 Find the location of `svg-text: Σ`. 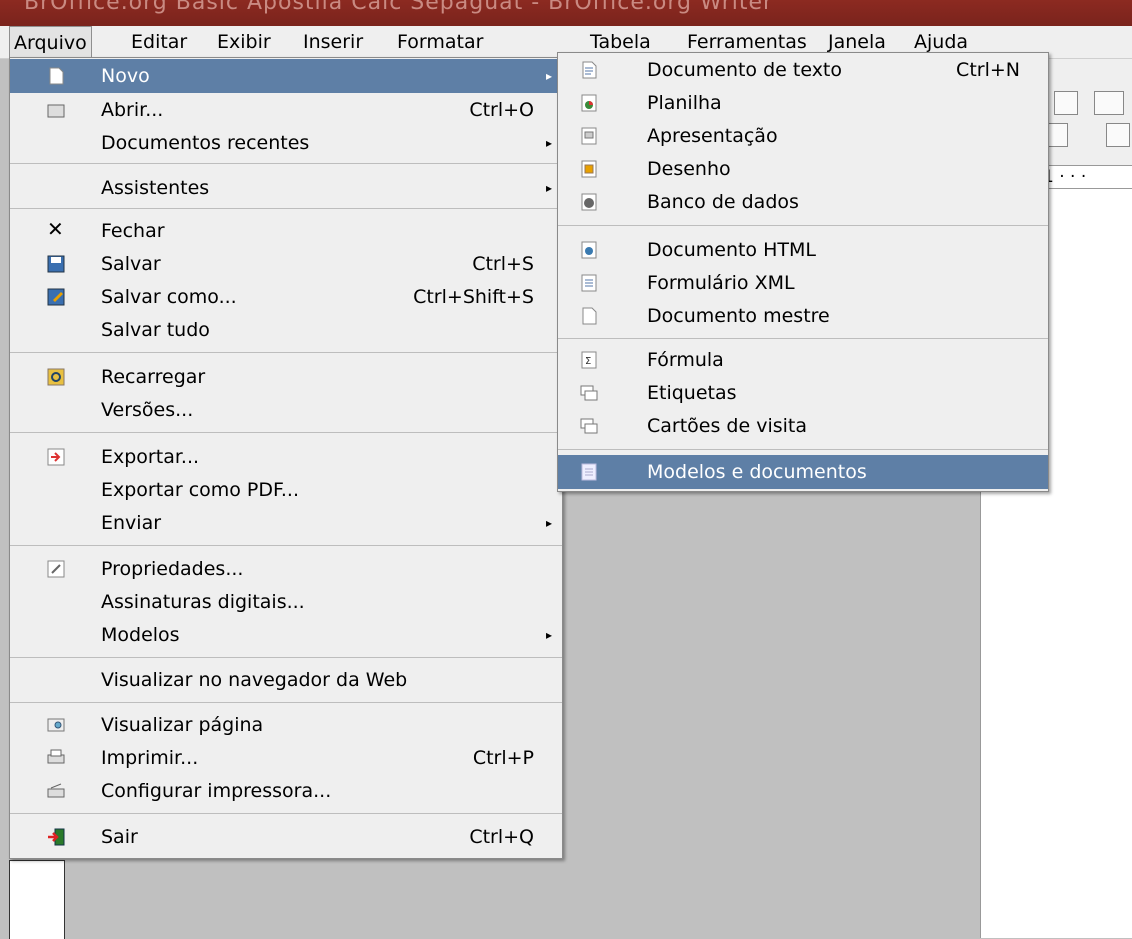

svg-text: Σ is located at coordinates (588, 361).